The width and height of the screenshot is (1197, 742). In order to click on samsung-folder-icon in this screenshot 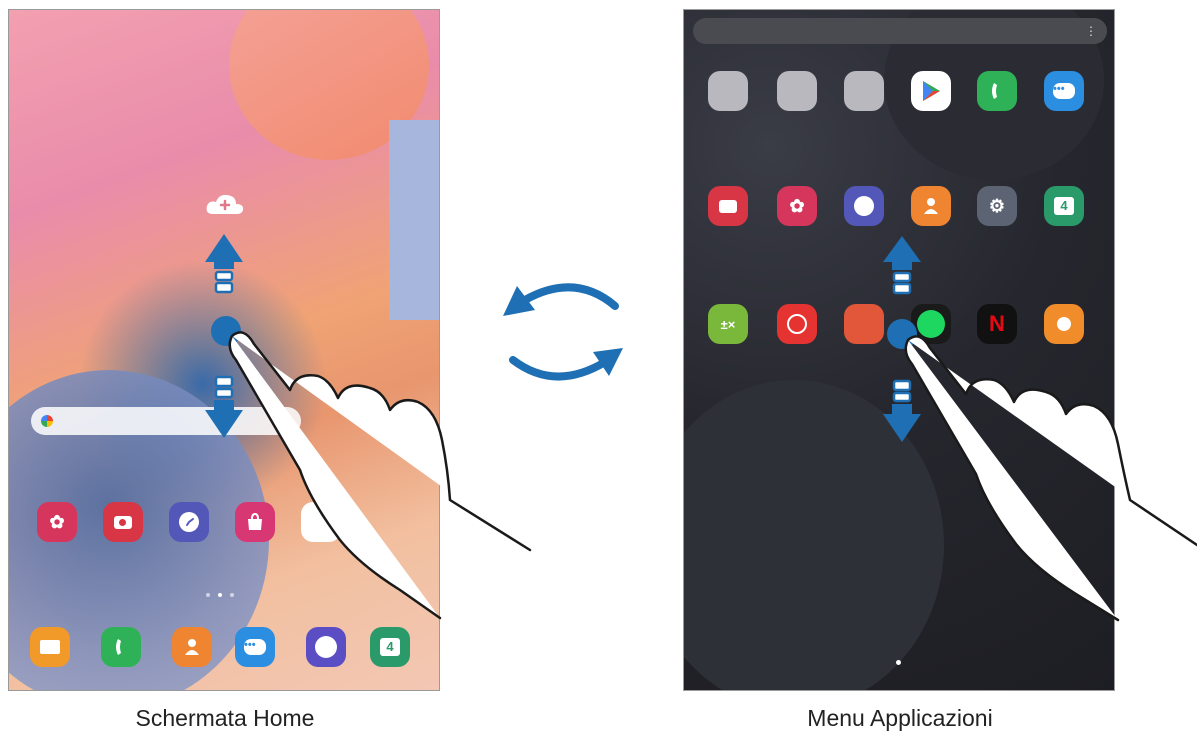, I will do `click(728, 91)`.